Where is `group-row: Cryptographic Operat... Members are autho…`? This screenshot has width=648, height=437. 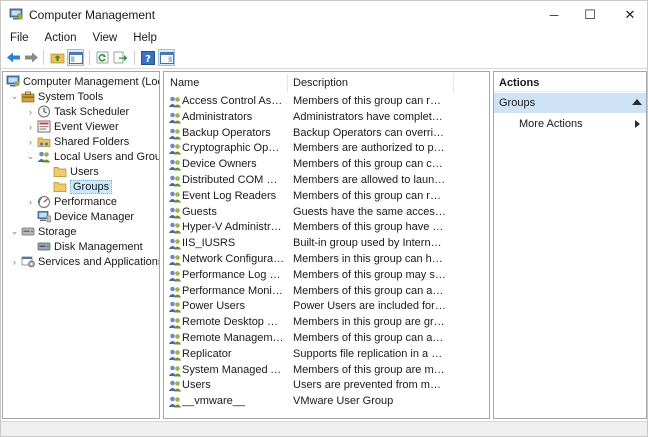
group-row: Cryptographic Operat... Members are autho… is located at coordinates (326, 149).